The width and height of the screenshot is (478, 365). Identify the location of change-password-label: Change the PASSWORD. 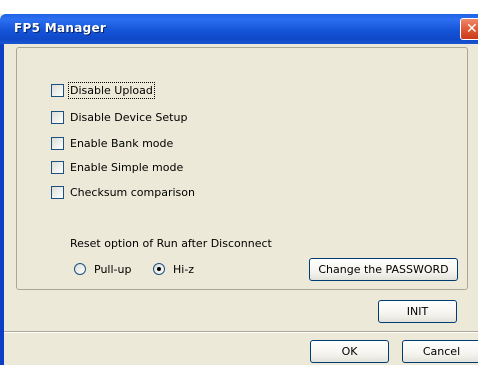
(383, 269).